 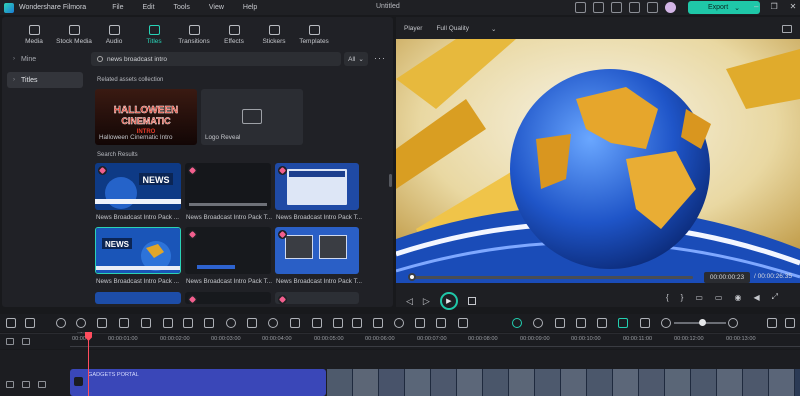 What do you see at coordinates (602, 323) in the screenshot?
I see `audio-mix-icon` at bounding box center [602, 323].